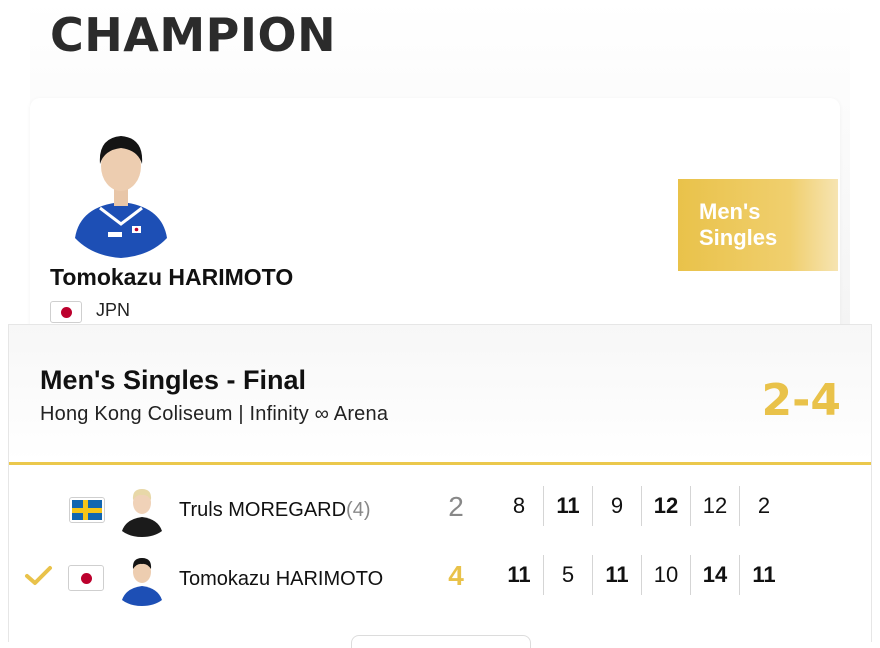  What do you see at coordinates (758, 225) in the screenshot?
I see `event-badge: Men's Singles` at bounding box center [758, 225].